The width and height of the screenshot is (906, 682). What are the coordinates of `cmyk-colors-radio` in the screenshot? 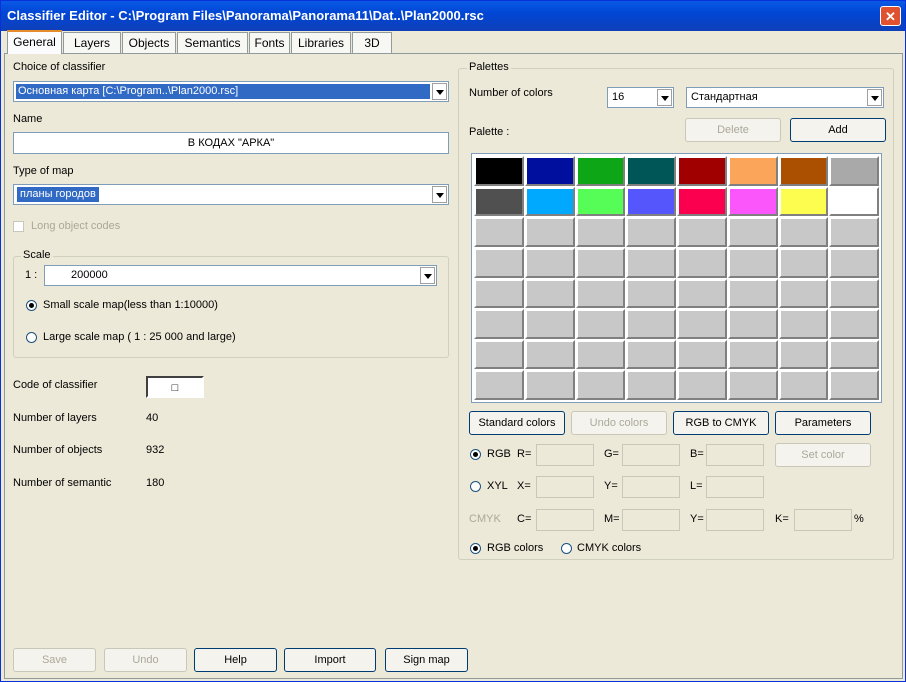 It's located at (566, 548).